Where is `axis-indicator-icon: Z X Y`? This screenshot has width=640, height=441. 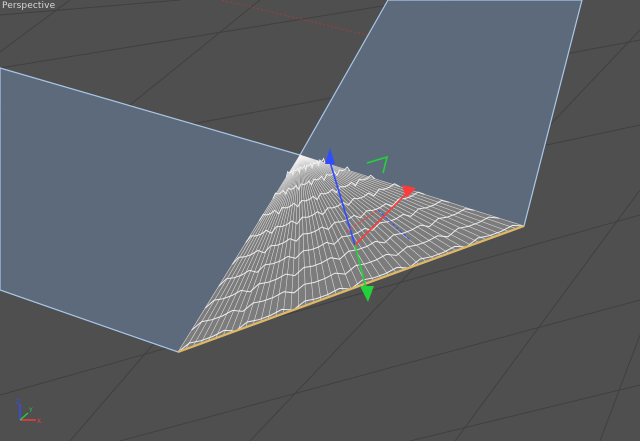 axis-indicator-icon: Z X Y is located at coordinates (28, 412).